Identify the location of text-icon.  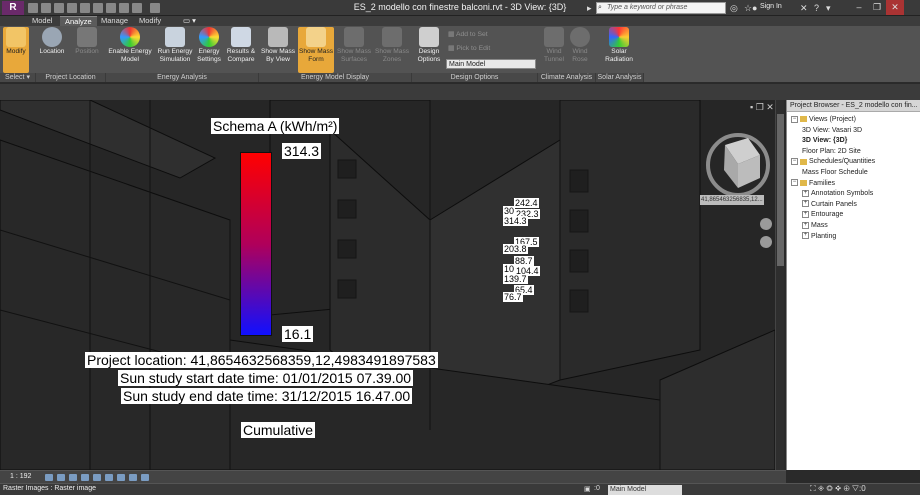
(111, 8).